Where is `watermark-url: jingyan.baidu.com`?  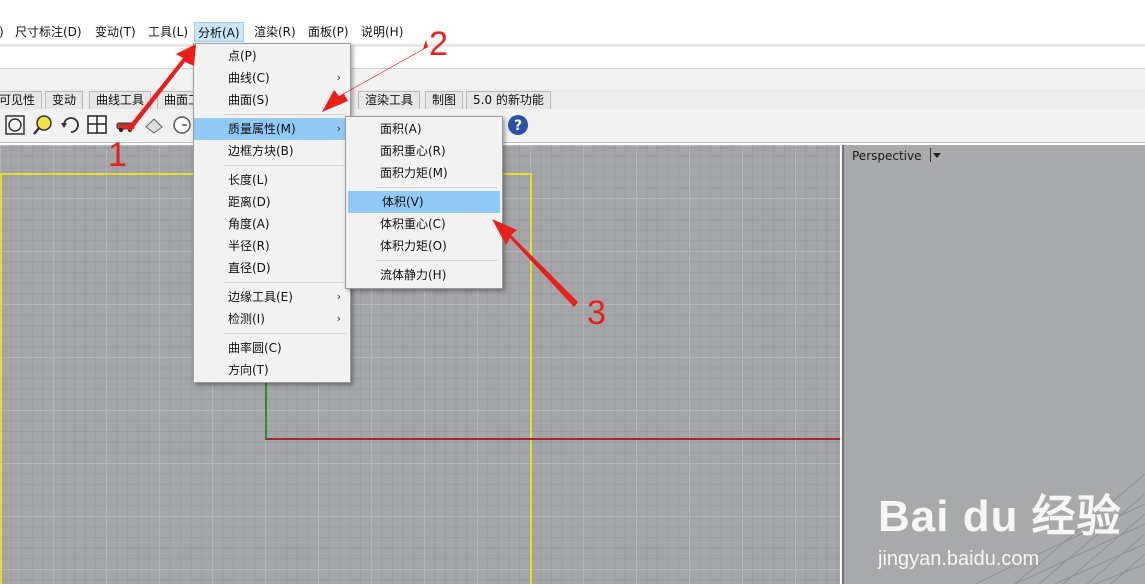 watermark-url: jingyan.baidu.com is located at coordinates (959, 559).